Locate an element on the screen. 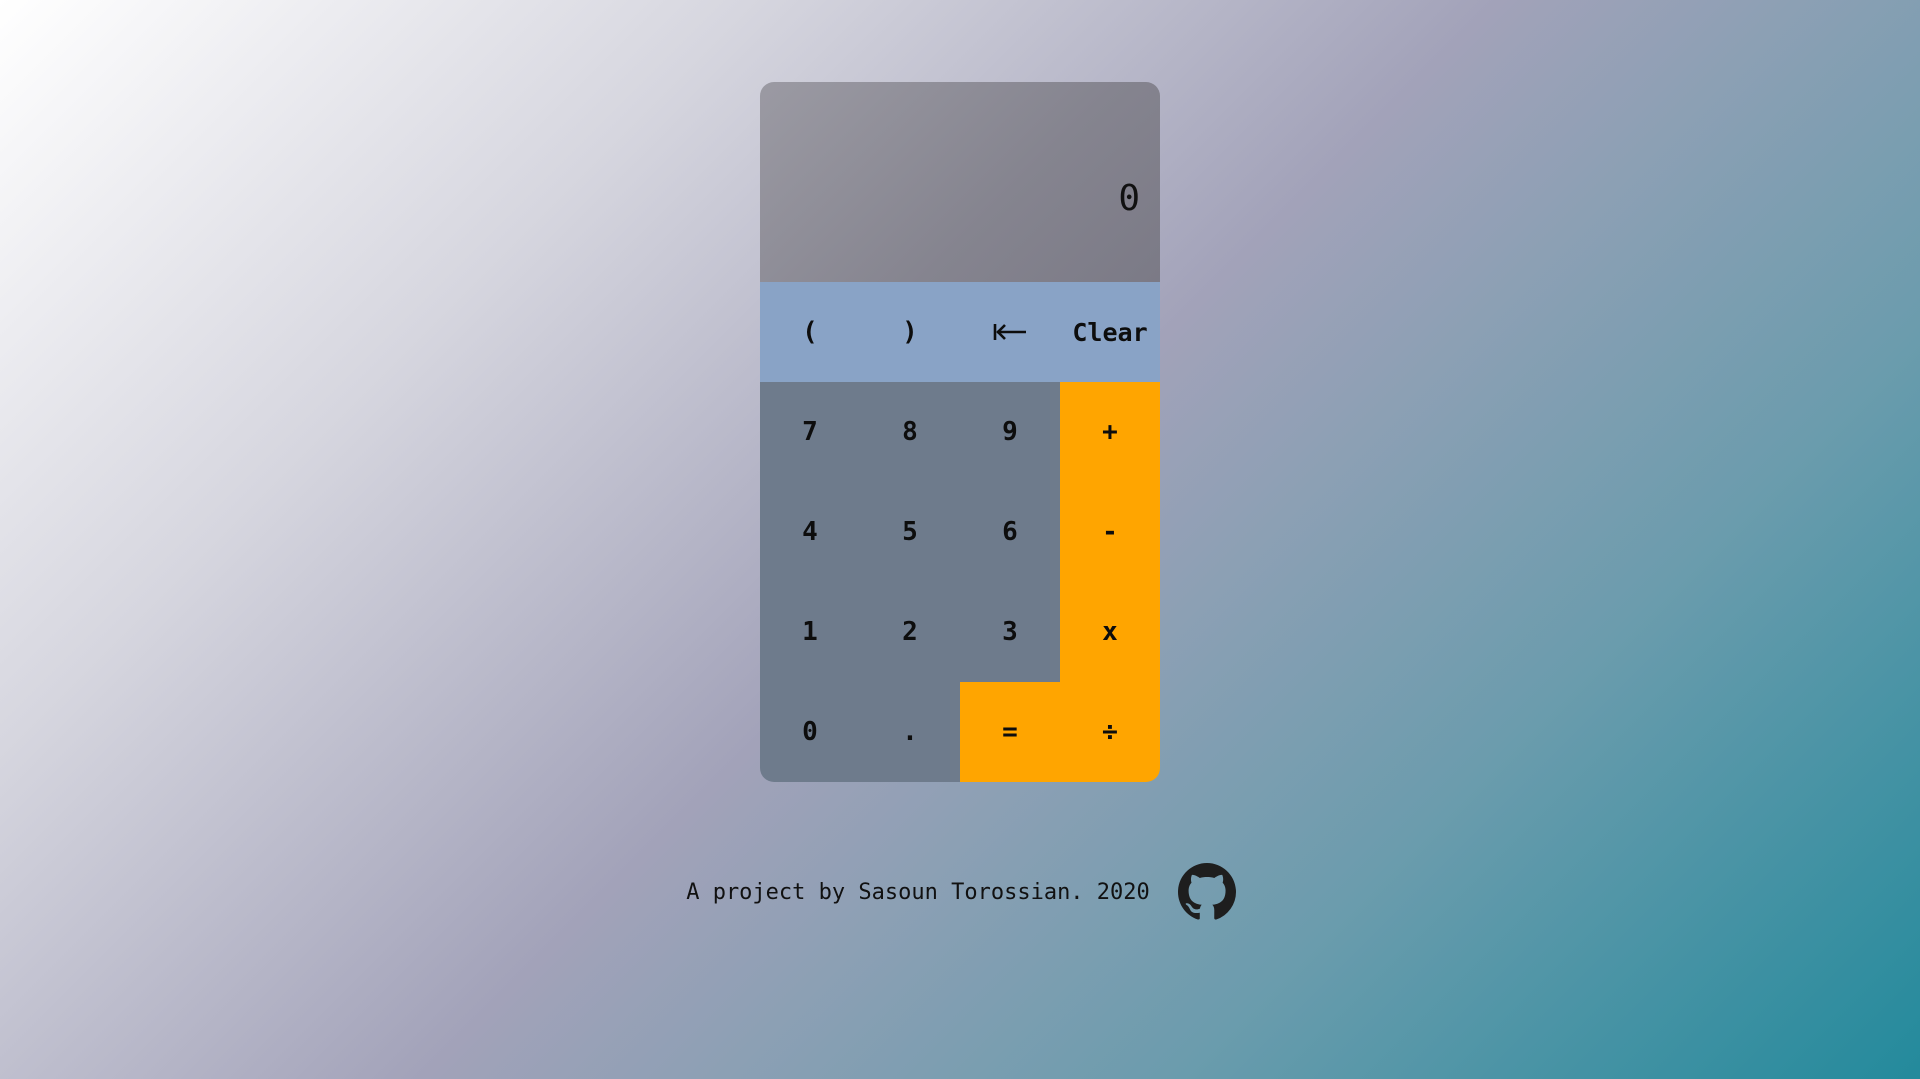 The width and height of the screenshot is (1920, 1079). plus-button: + is located at coordinates (1110, 432).